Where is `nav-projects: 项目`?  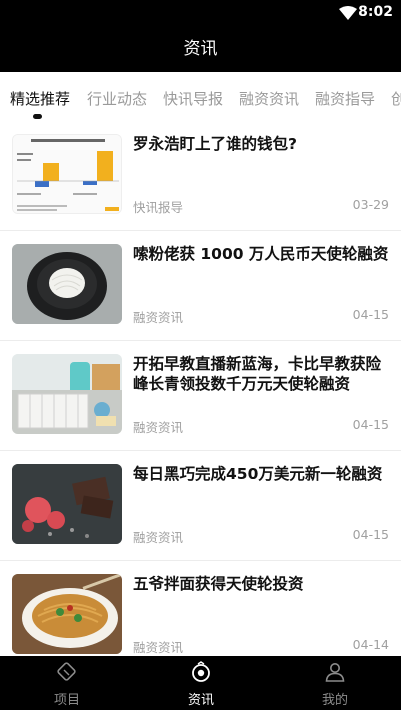
nav-projects: 项目 is located at coordinates (67, 683).